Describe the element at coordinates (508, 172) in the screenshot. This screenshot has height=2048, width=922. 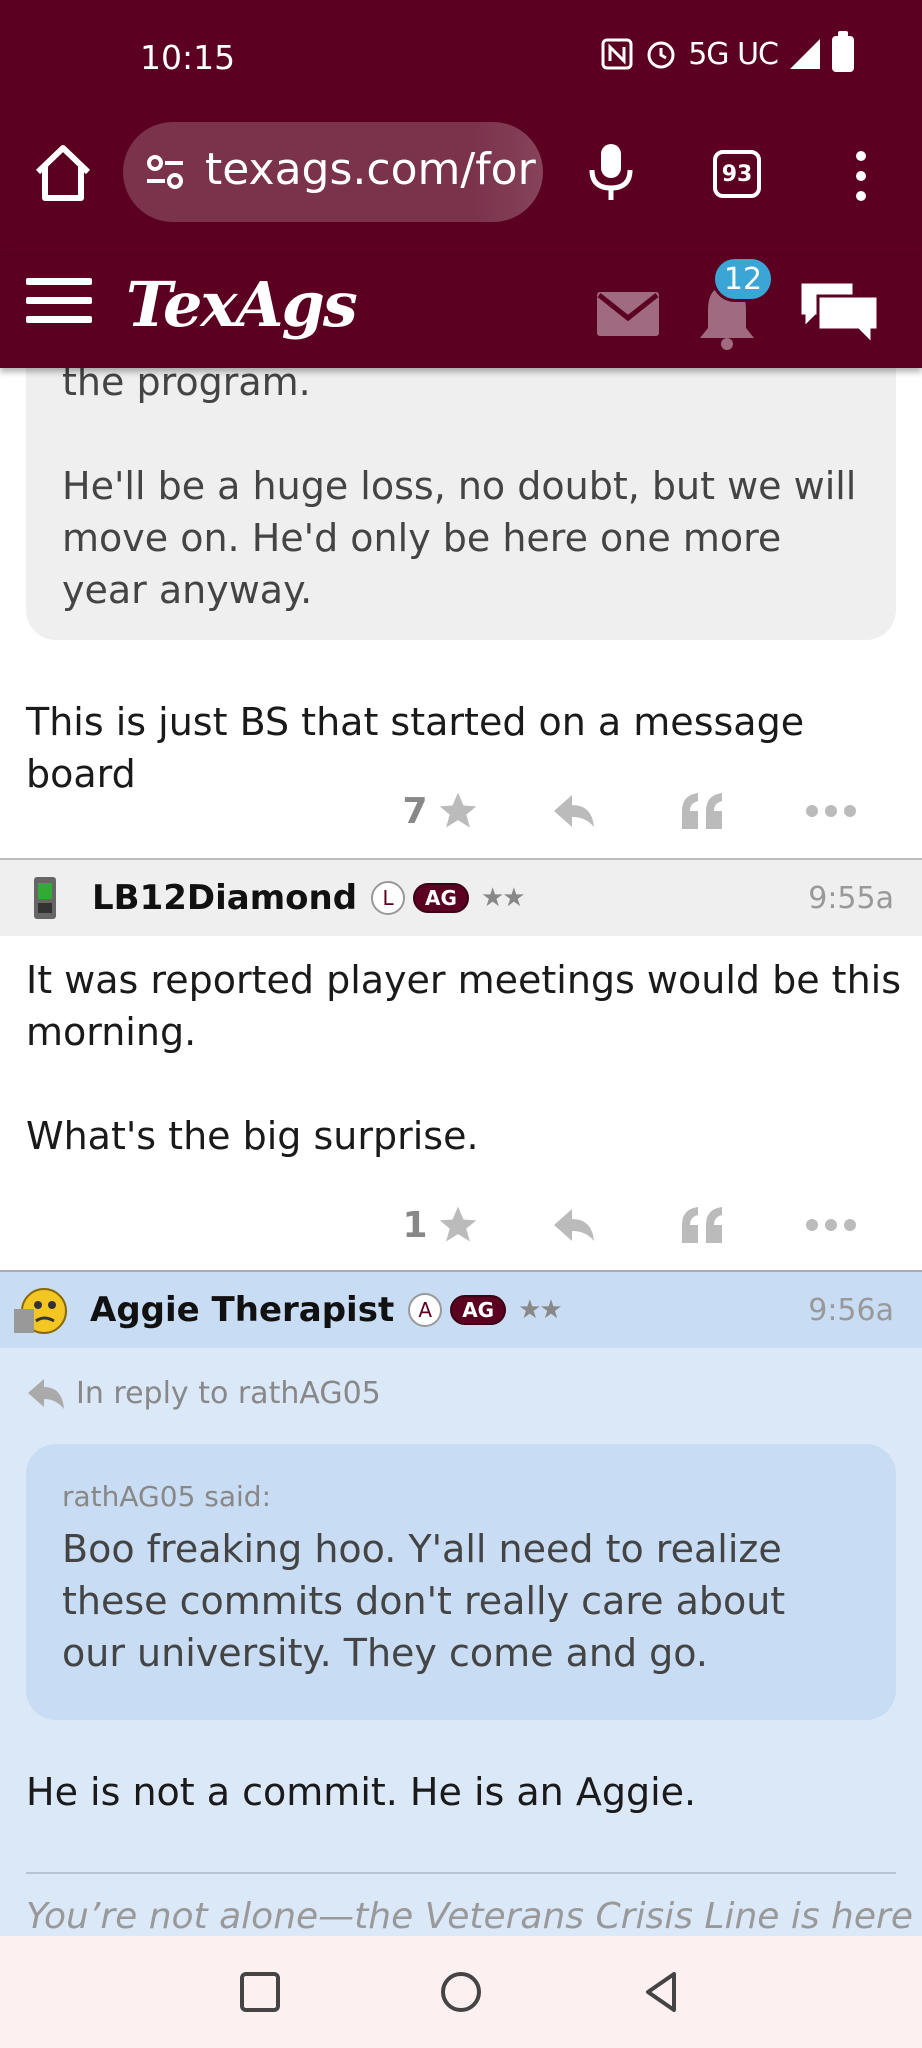
I see `url-fade` at that location.